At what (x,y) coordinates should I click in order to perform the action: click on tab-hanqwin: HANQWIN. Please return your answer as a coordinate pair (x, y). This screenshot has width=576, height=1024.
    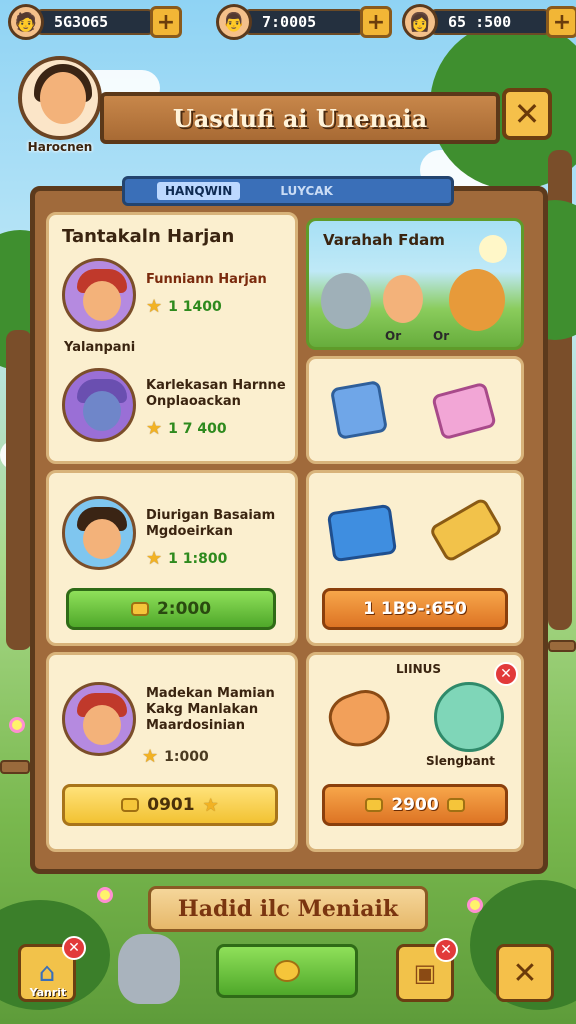
    Looking at the image, I should click on (199, 191).